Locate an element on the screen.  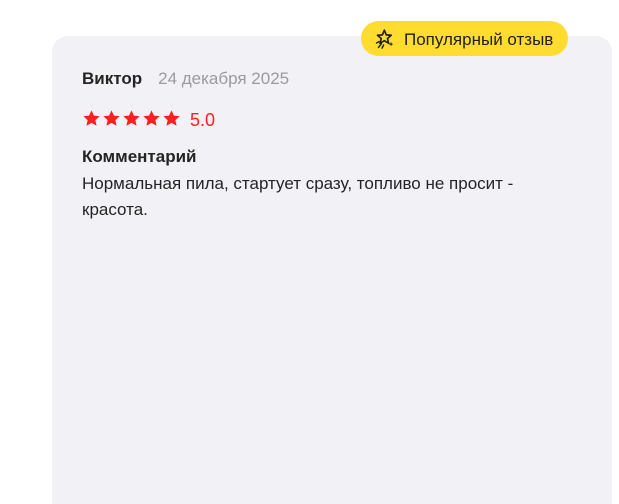
popular-review-badge: Популярный отзыв is located at coordinates (465, 38).